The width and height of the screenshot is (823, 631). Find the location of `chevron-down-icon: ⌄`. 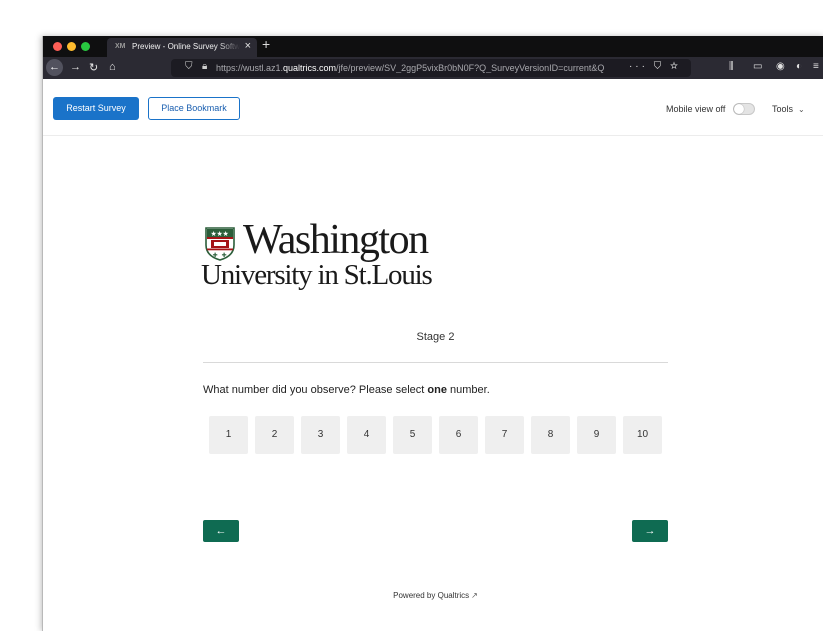

chevron-down-icon: ⌄ is located at coordinates (801, 109).